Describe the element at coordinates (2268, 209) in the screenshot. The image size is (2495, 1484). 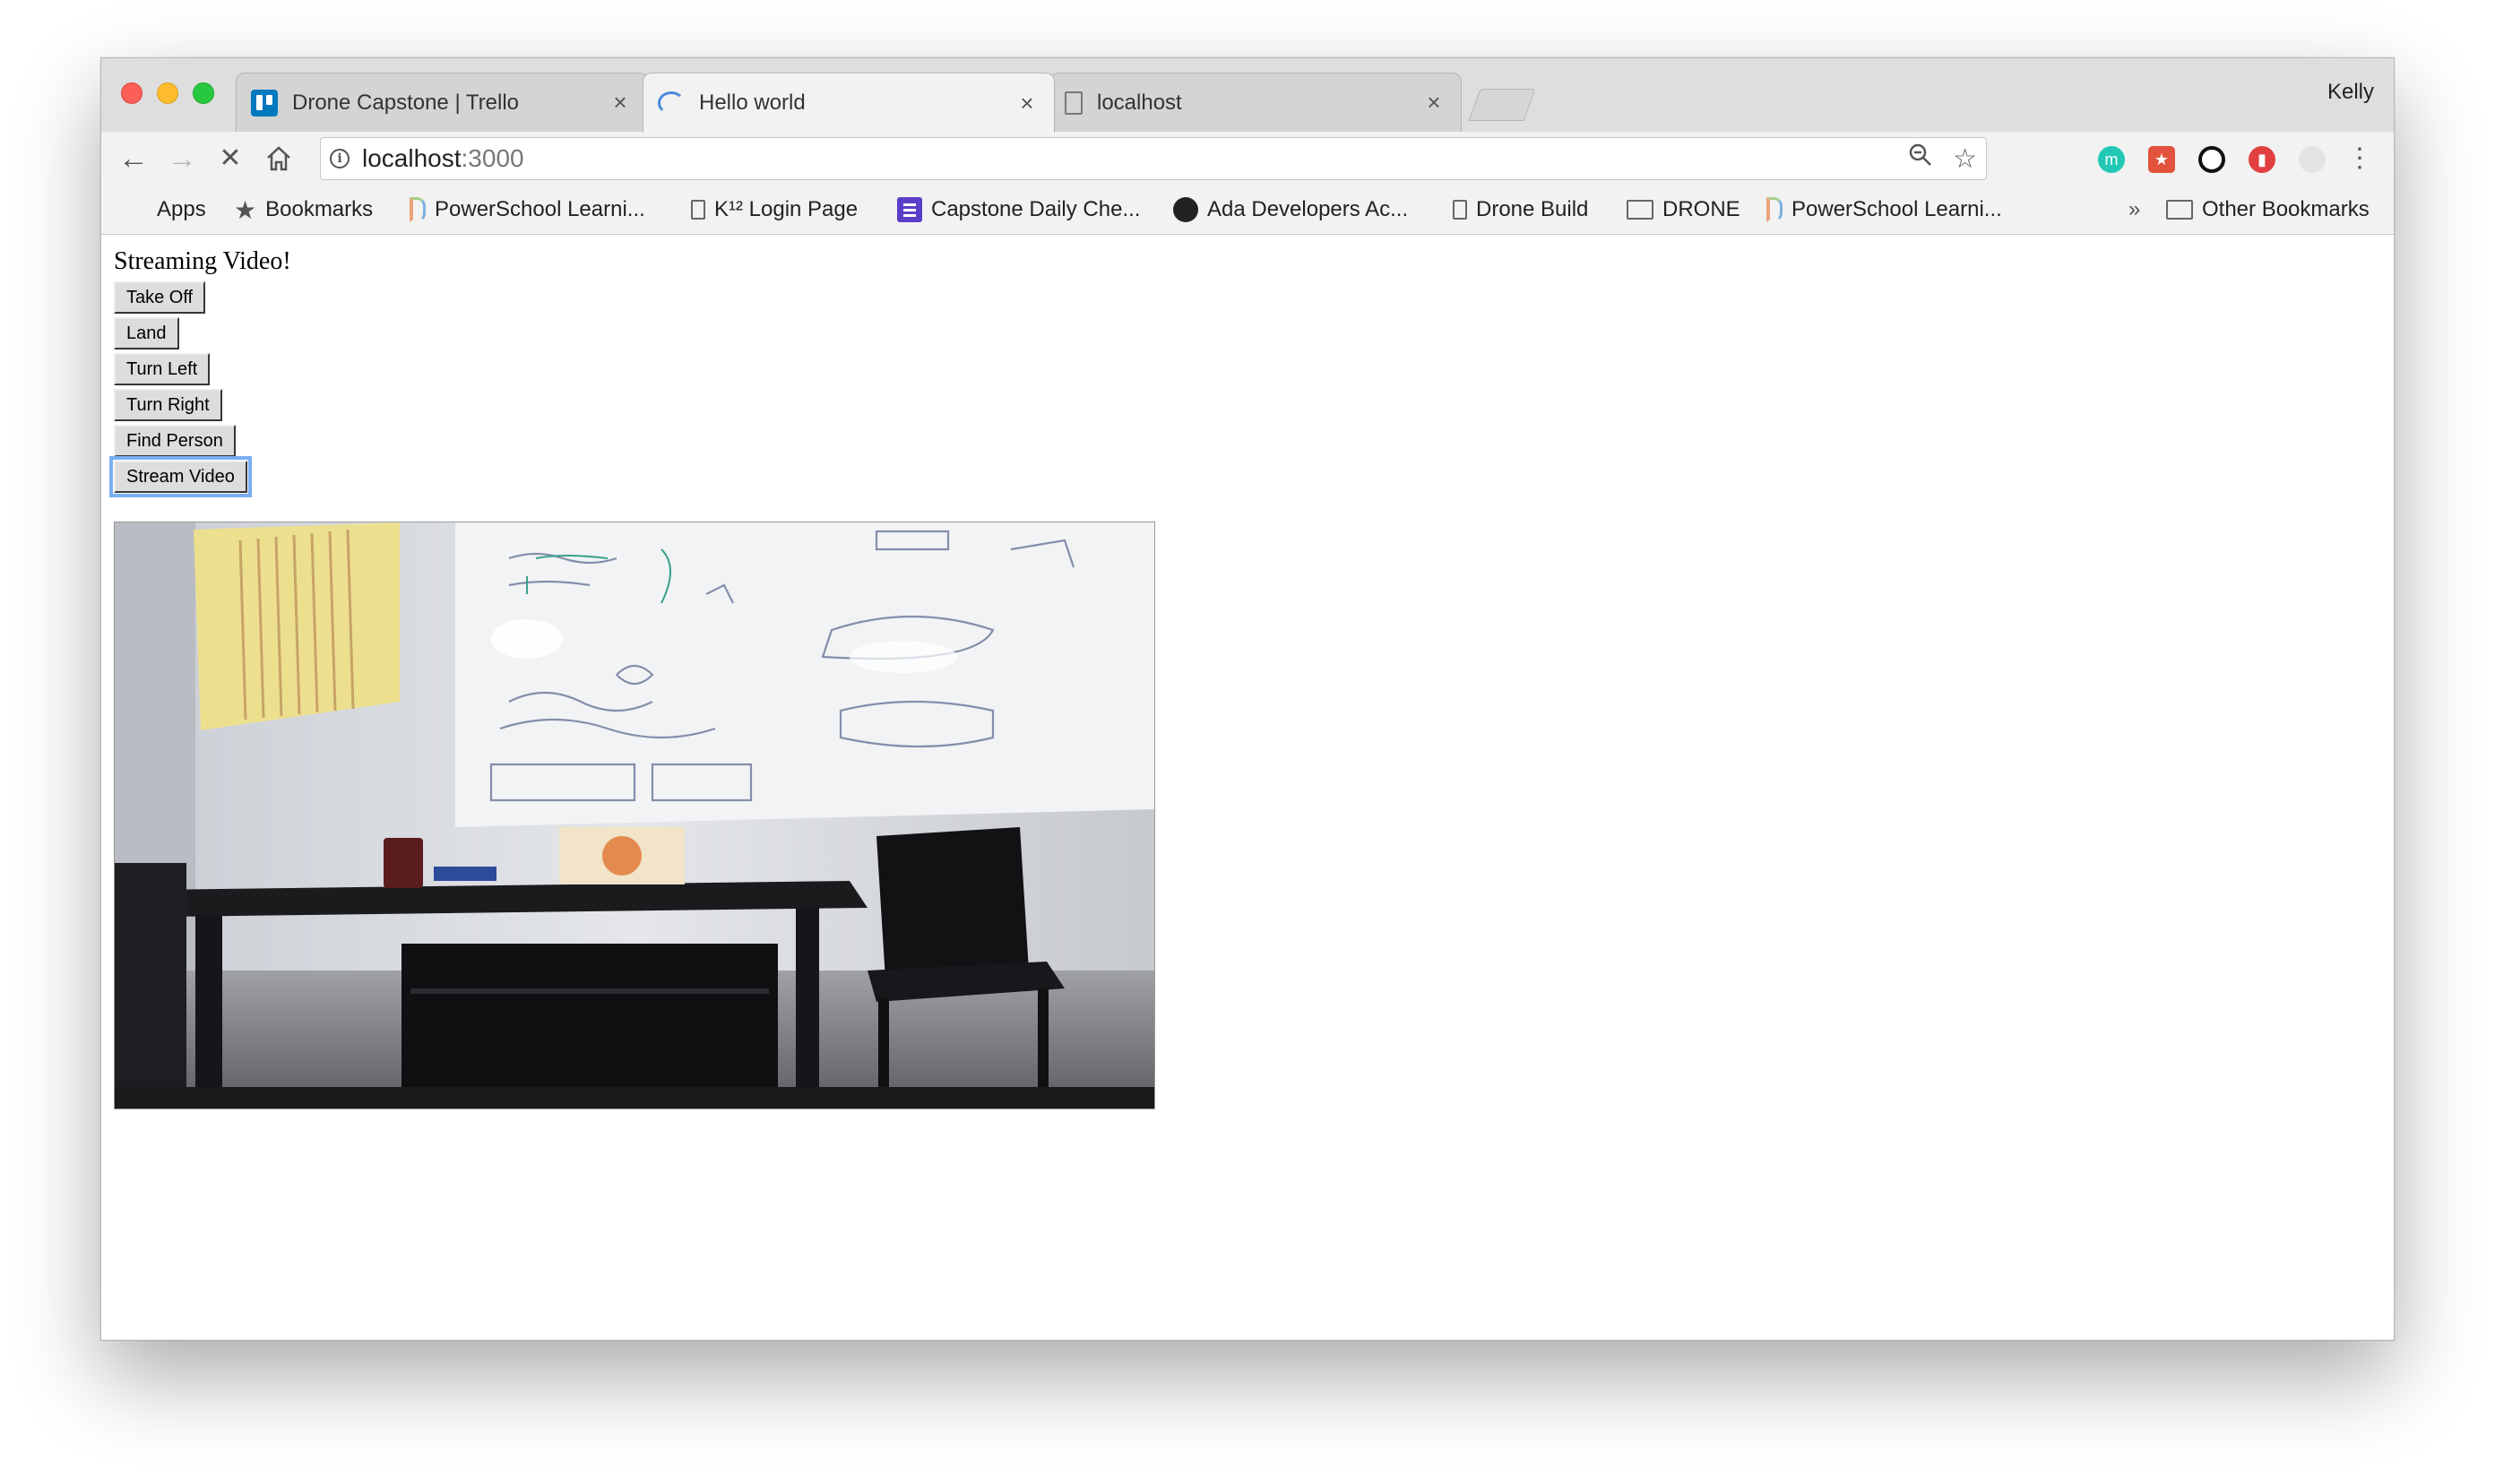
I see `bookmark-other-bookmarks: Other Bookmarks` at that location.